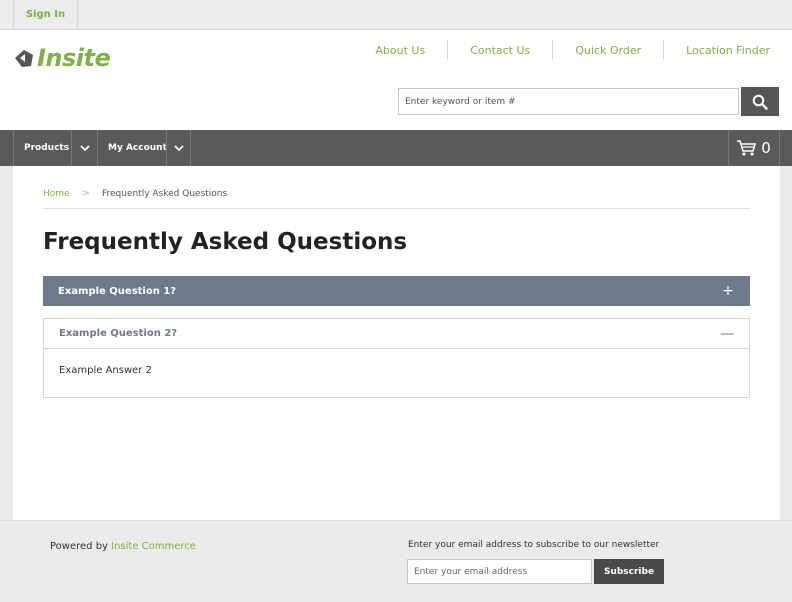 The height and width of the screenshot is (602, 792). I want to click on cart-icon, so click(747, 148).